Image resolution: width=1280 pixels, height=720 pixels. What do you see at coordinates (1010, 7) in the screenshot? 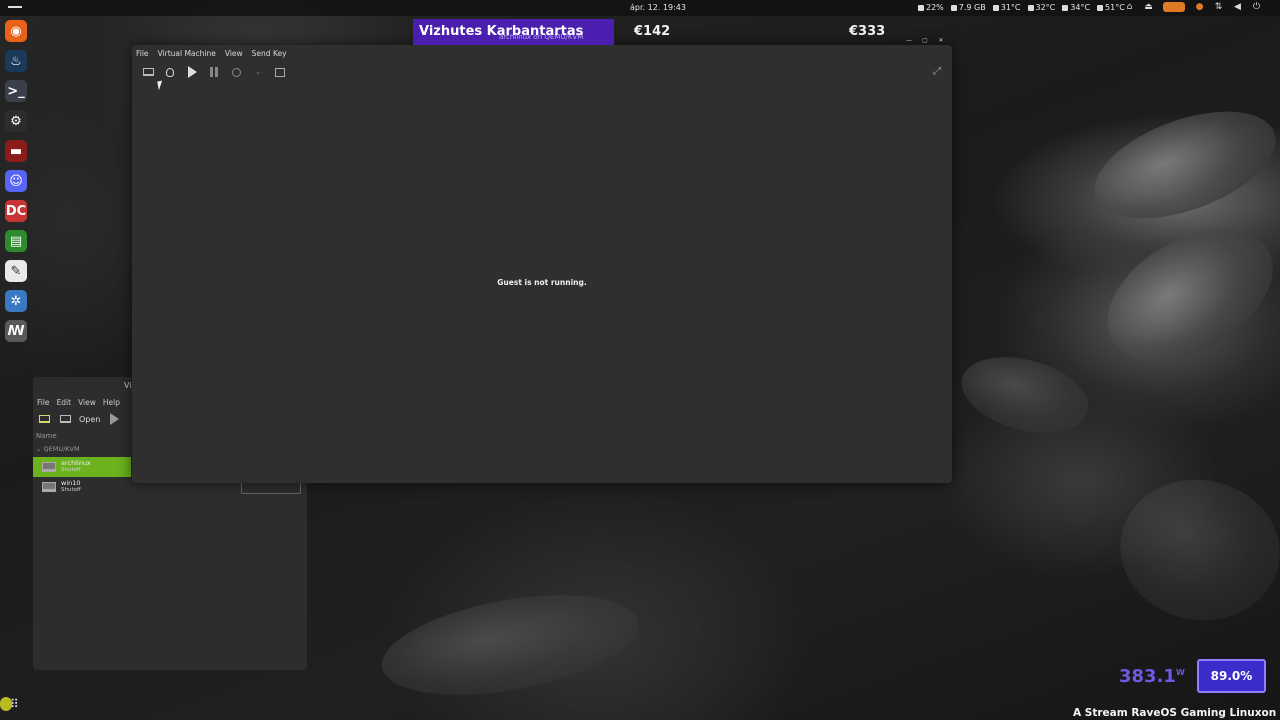
I see `temp-value: 31°C` at bounding box center [1010, 7].